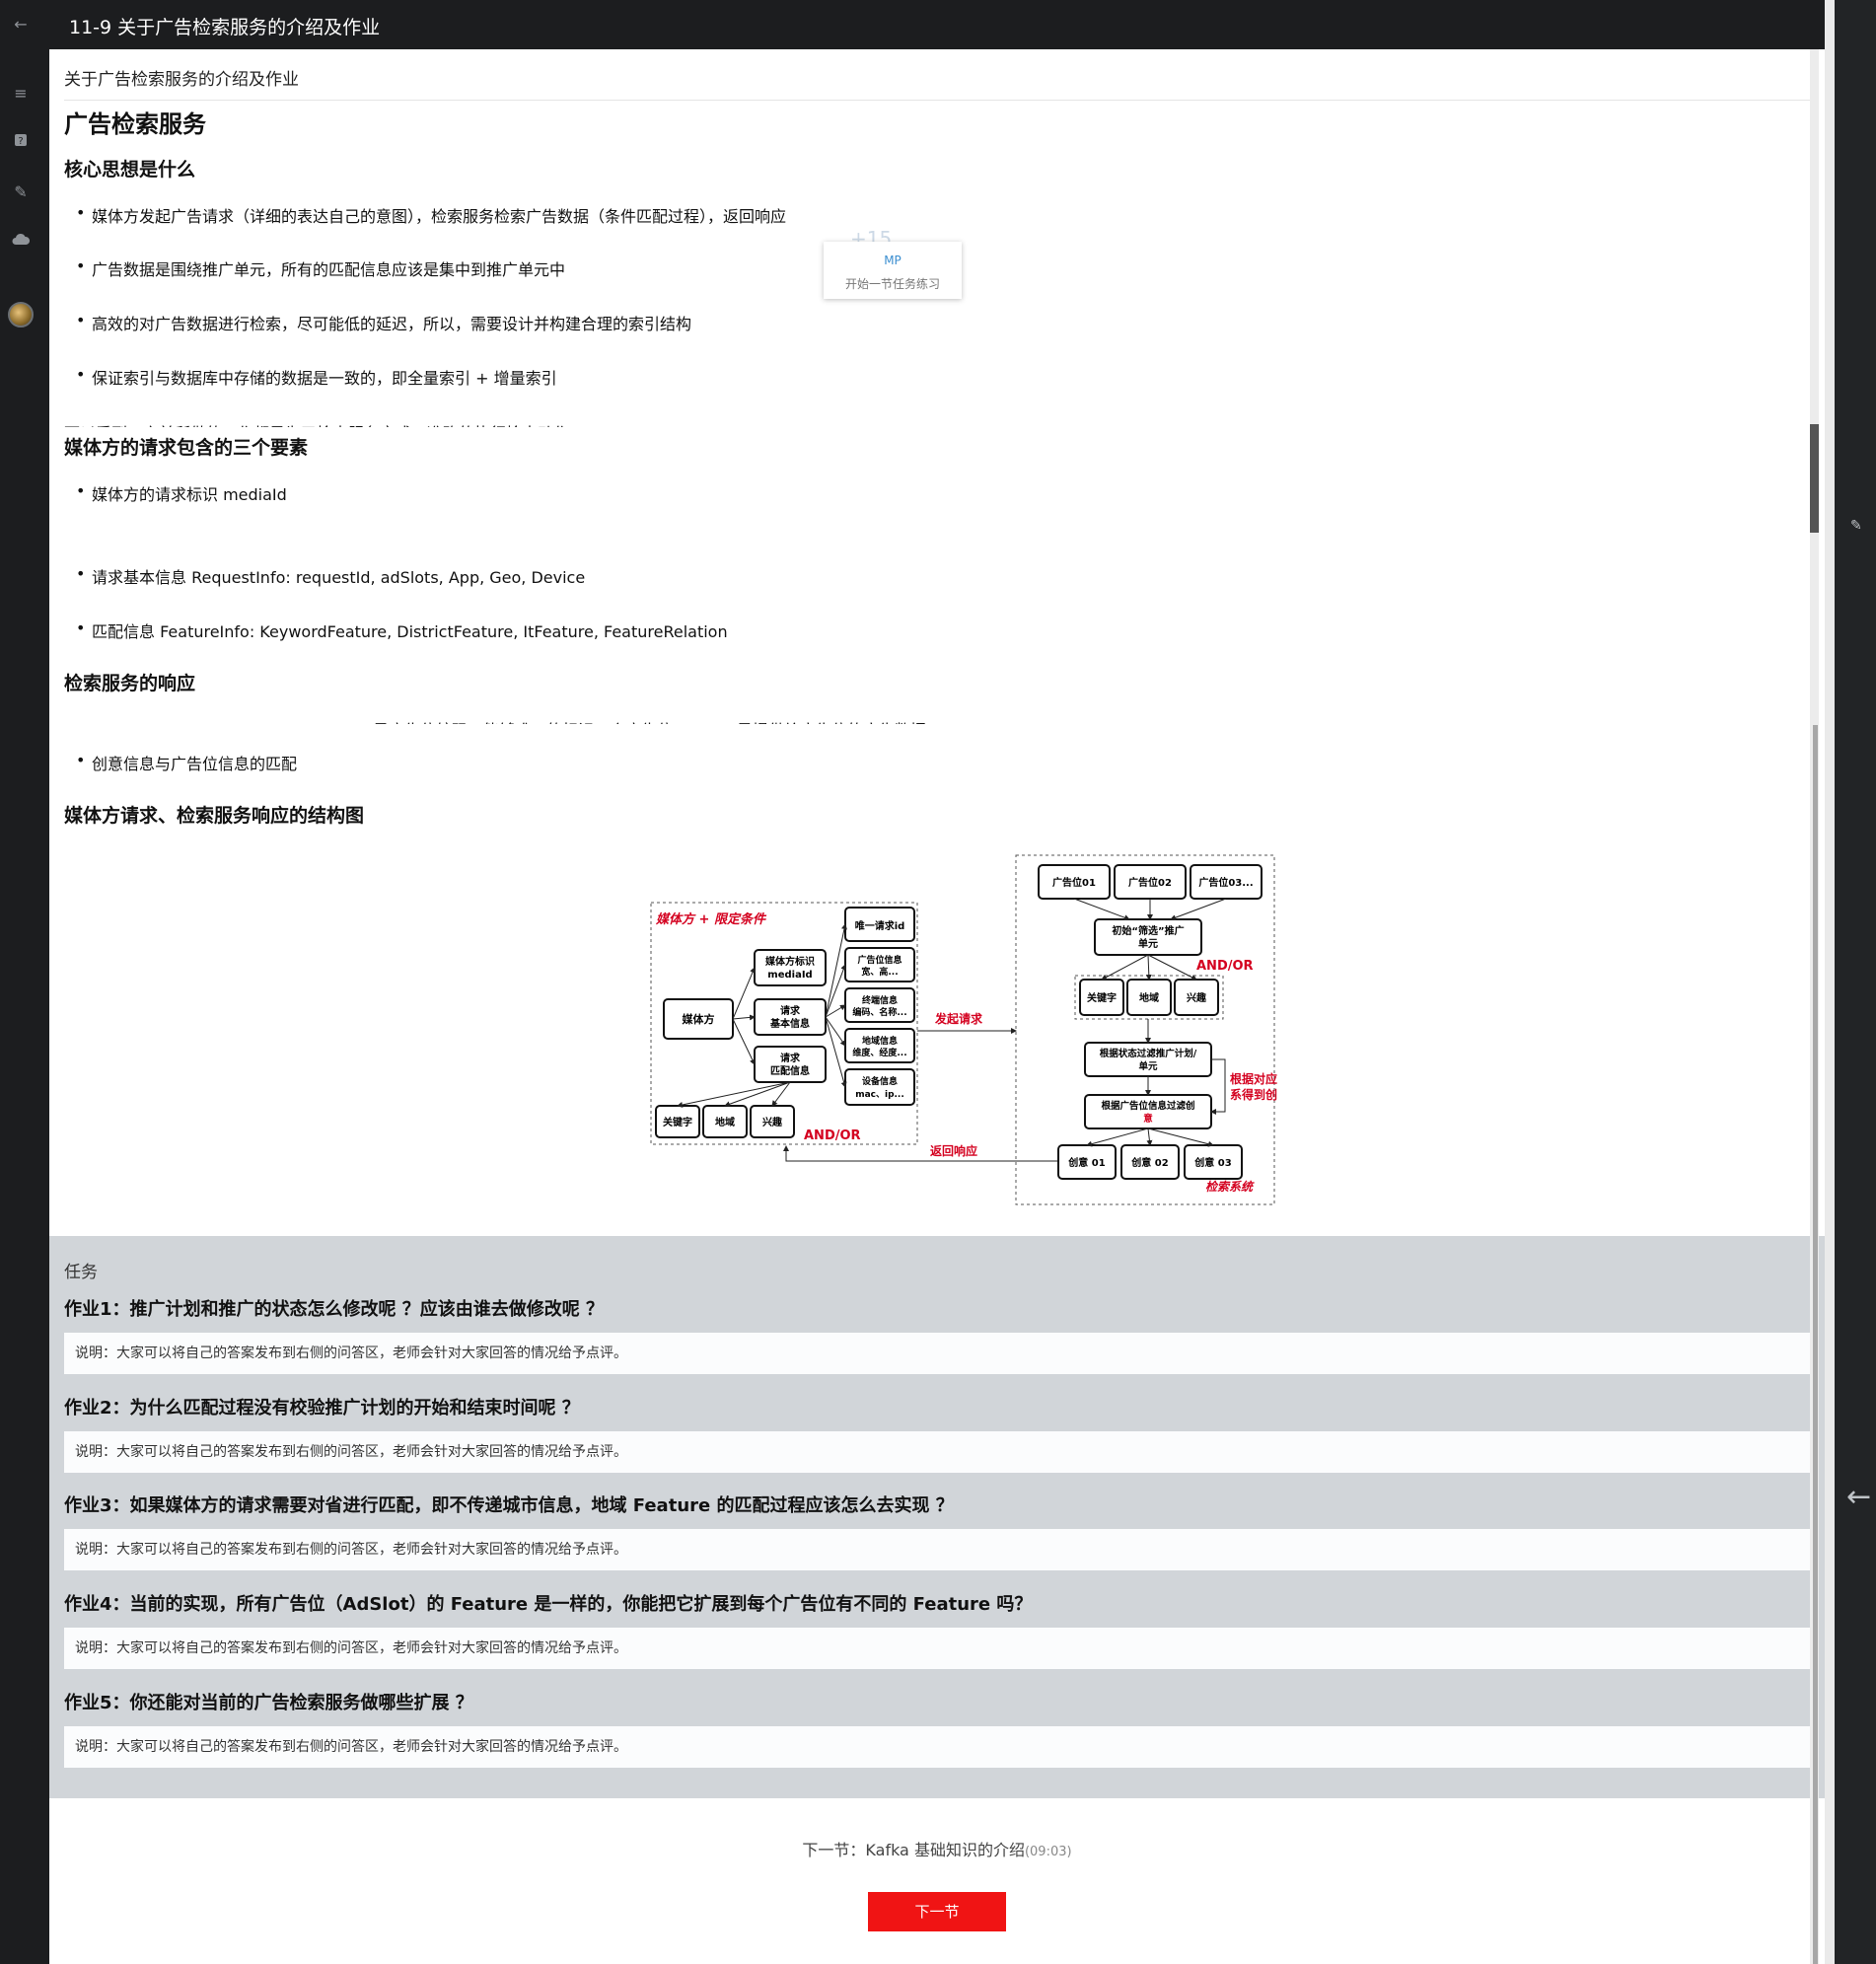 This screenshot has width=1876, height=1964. I want to click on practice-popup: MP 开始一节任务练习, so click(893, 270).